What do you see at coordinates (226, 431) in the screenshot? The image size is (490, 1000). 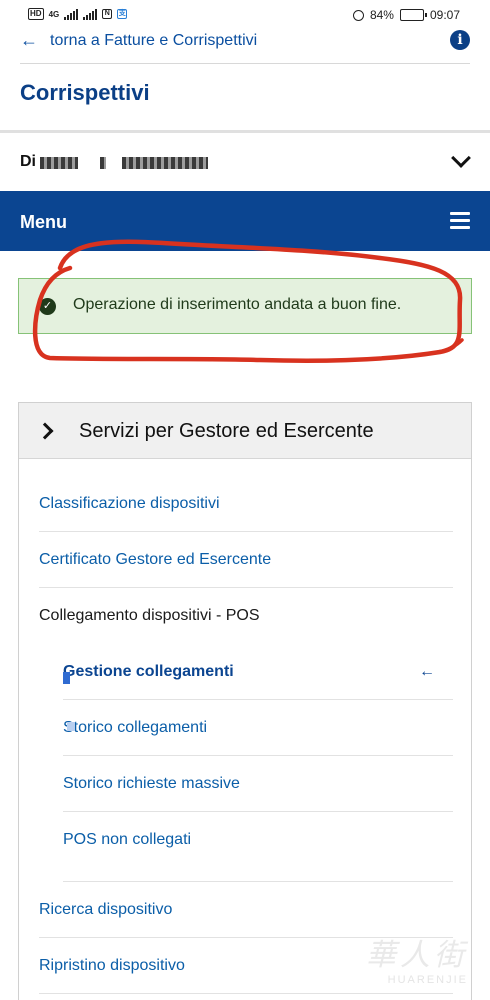 I see `panel-title: Servizi per Gestore ed Esercente` at bounding box center [226, 431].